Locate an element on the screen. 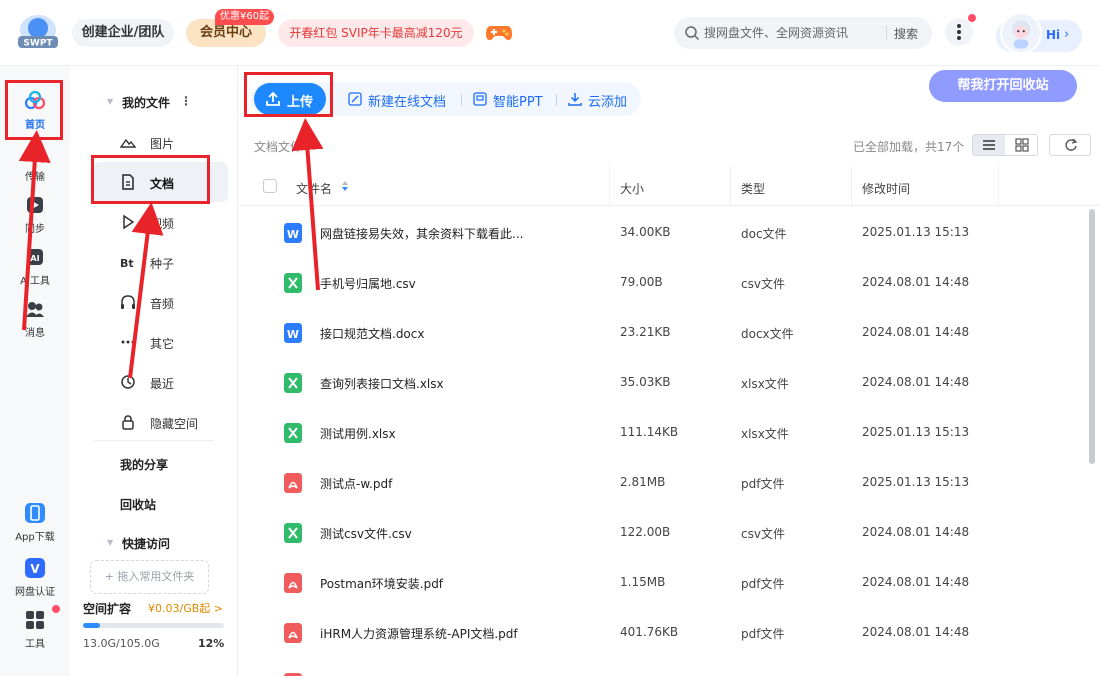  refresh-icon is located at coordinates (1071, 144).